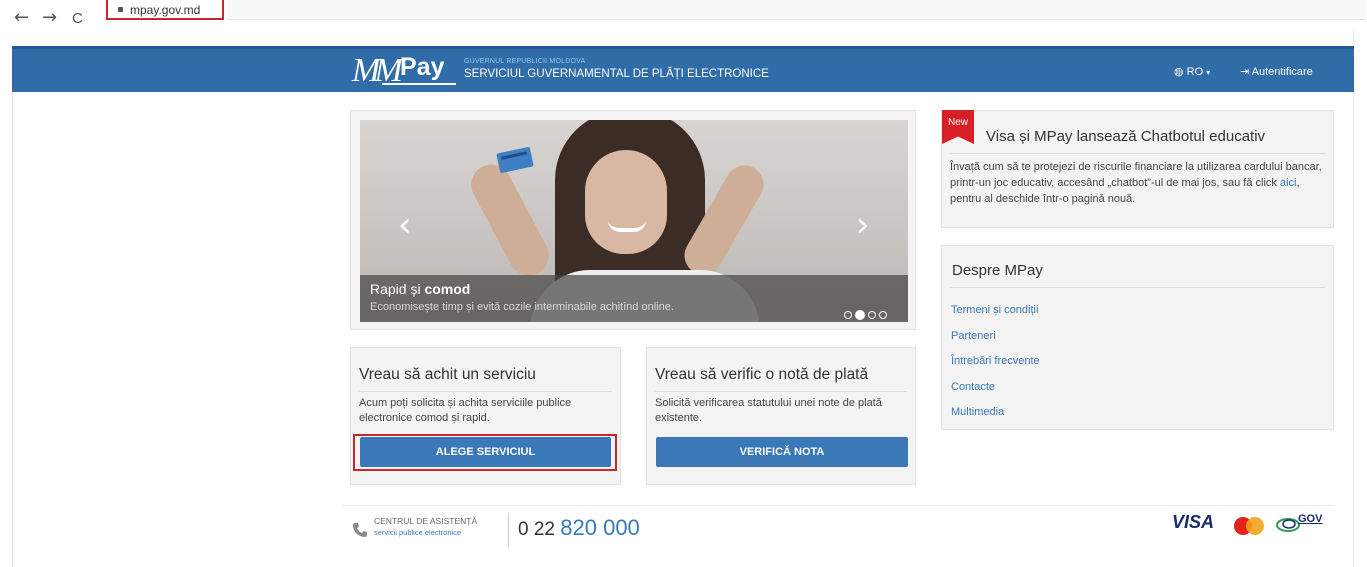 The image size is (1367, 567). I want to click on mpay-logo: MM Pay, so click(404, 71).